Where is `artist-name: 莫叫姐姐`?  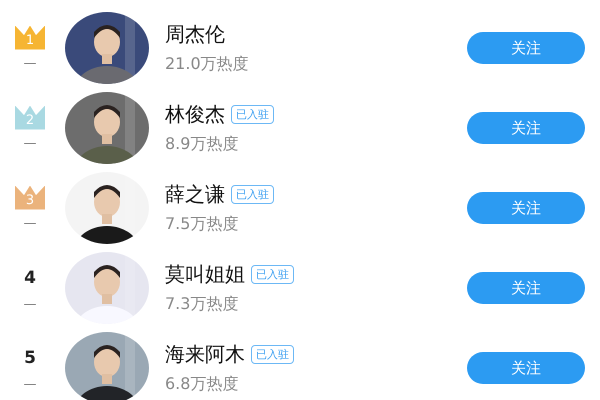
artist-name: 莫叫姐姐 is located at coordinates (205, 274).